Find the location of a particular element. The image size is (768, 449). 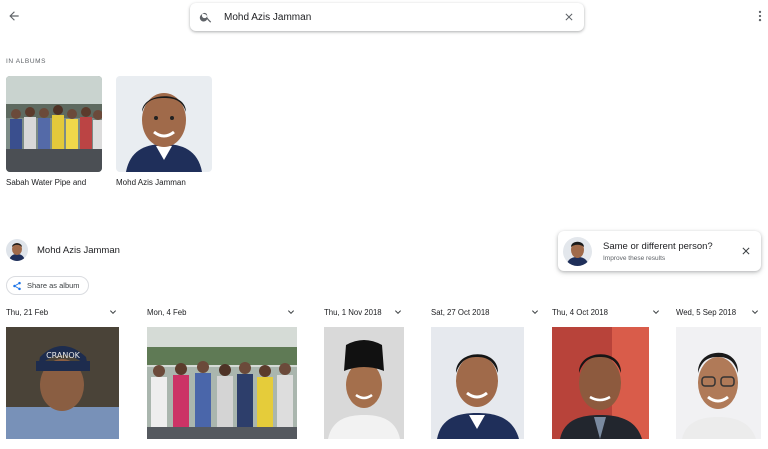

date-label: Mon, 4 Feb is located at coordinates (167, 312).